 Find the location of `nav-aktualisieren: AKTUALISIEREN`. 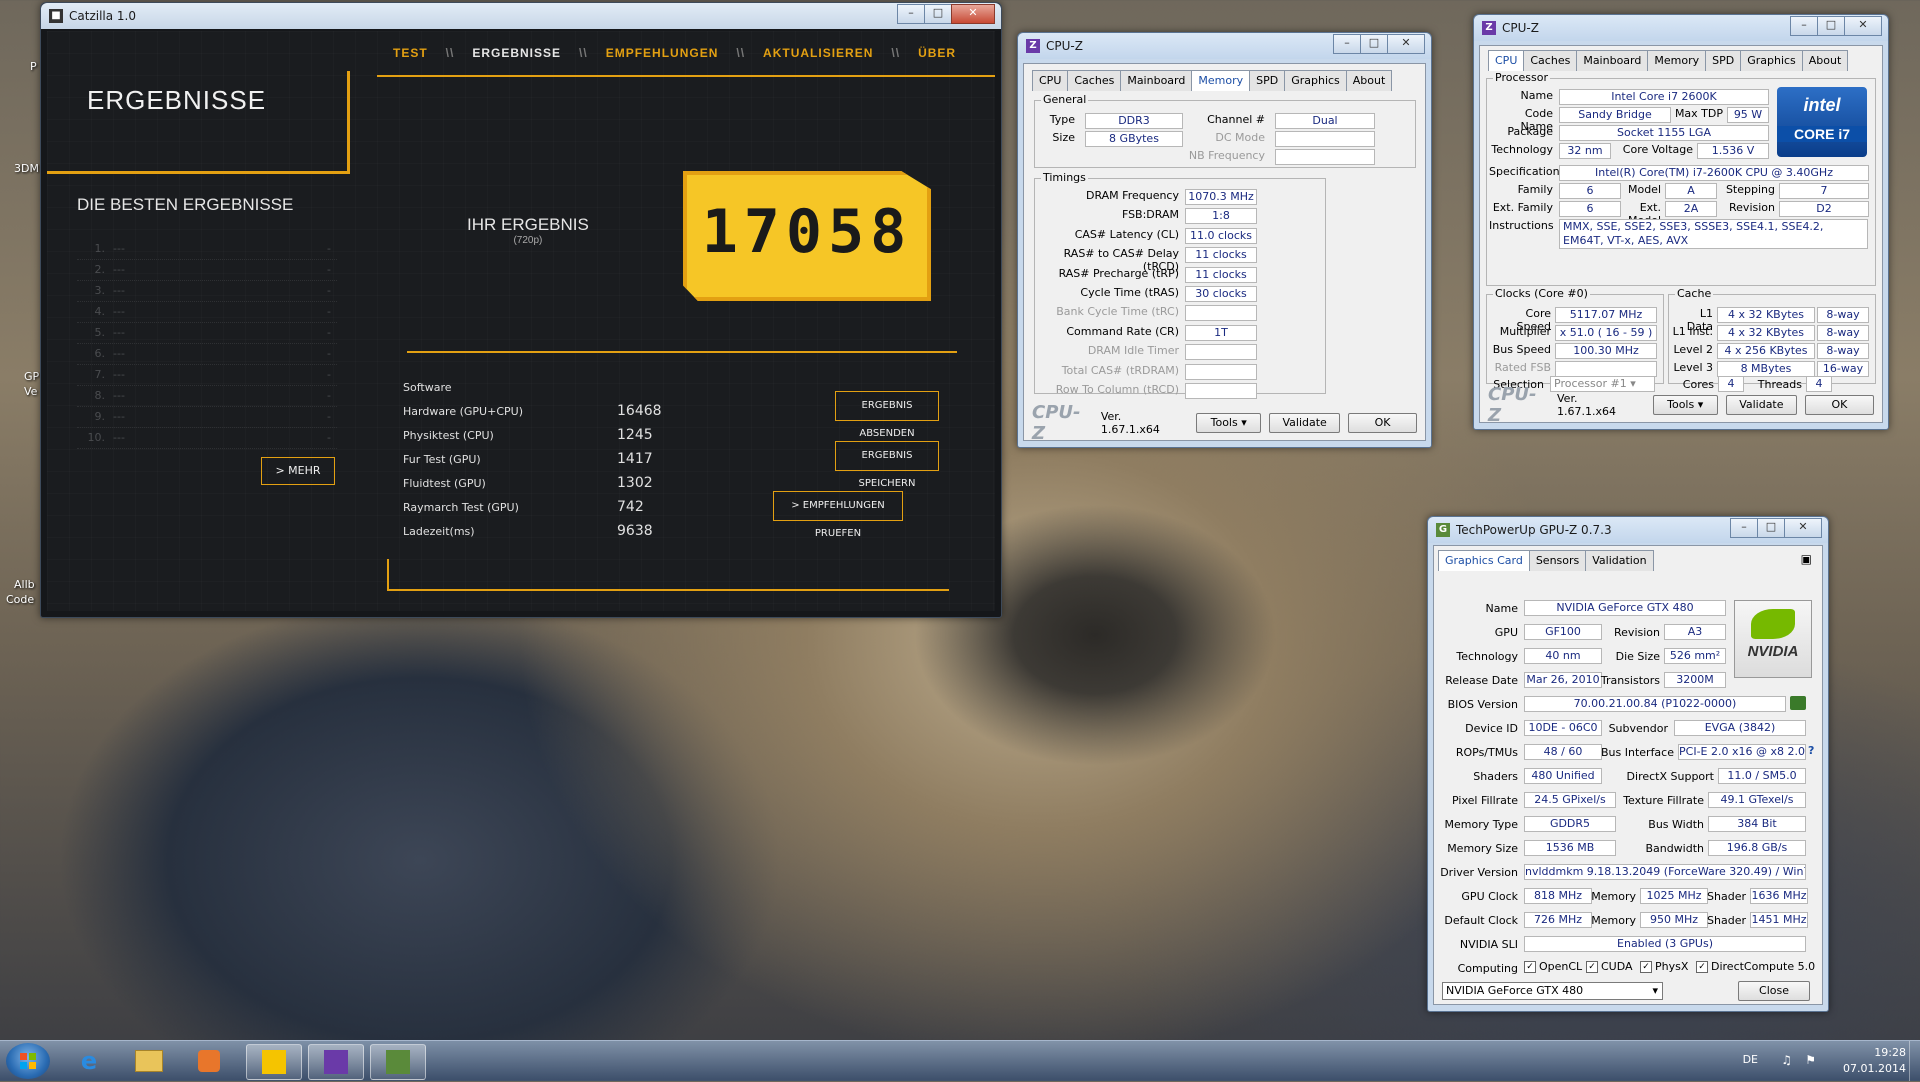

nav-aktualisieren: AKTUALISIEREN is located at coordinates (818, 53).